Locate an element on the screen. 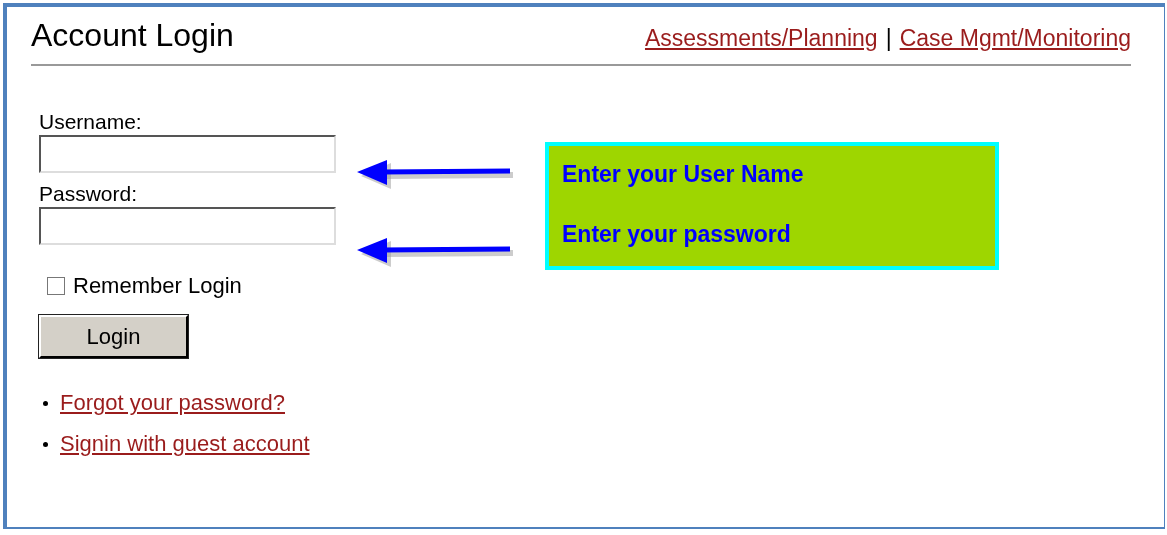 The height and width of the screenshot is (535, 1167). field-label: Username: is located at coordinates (90, 122).